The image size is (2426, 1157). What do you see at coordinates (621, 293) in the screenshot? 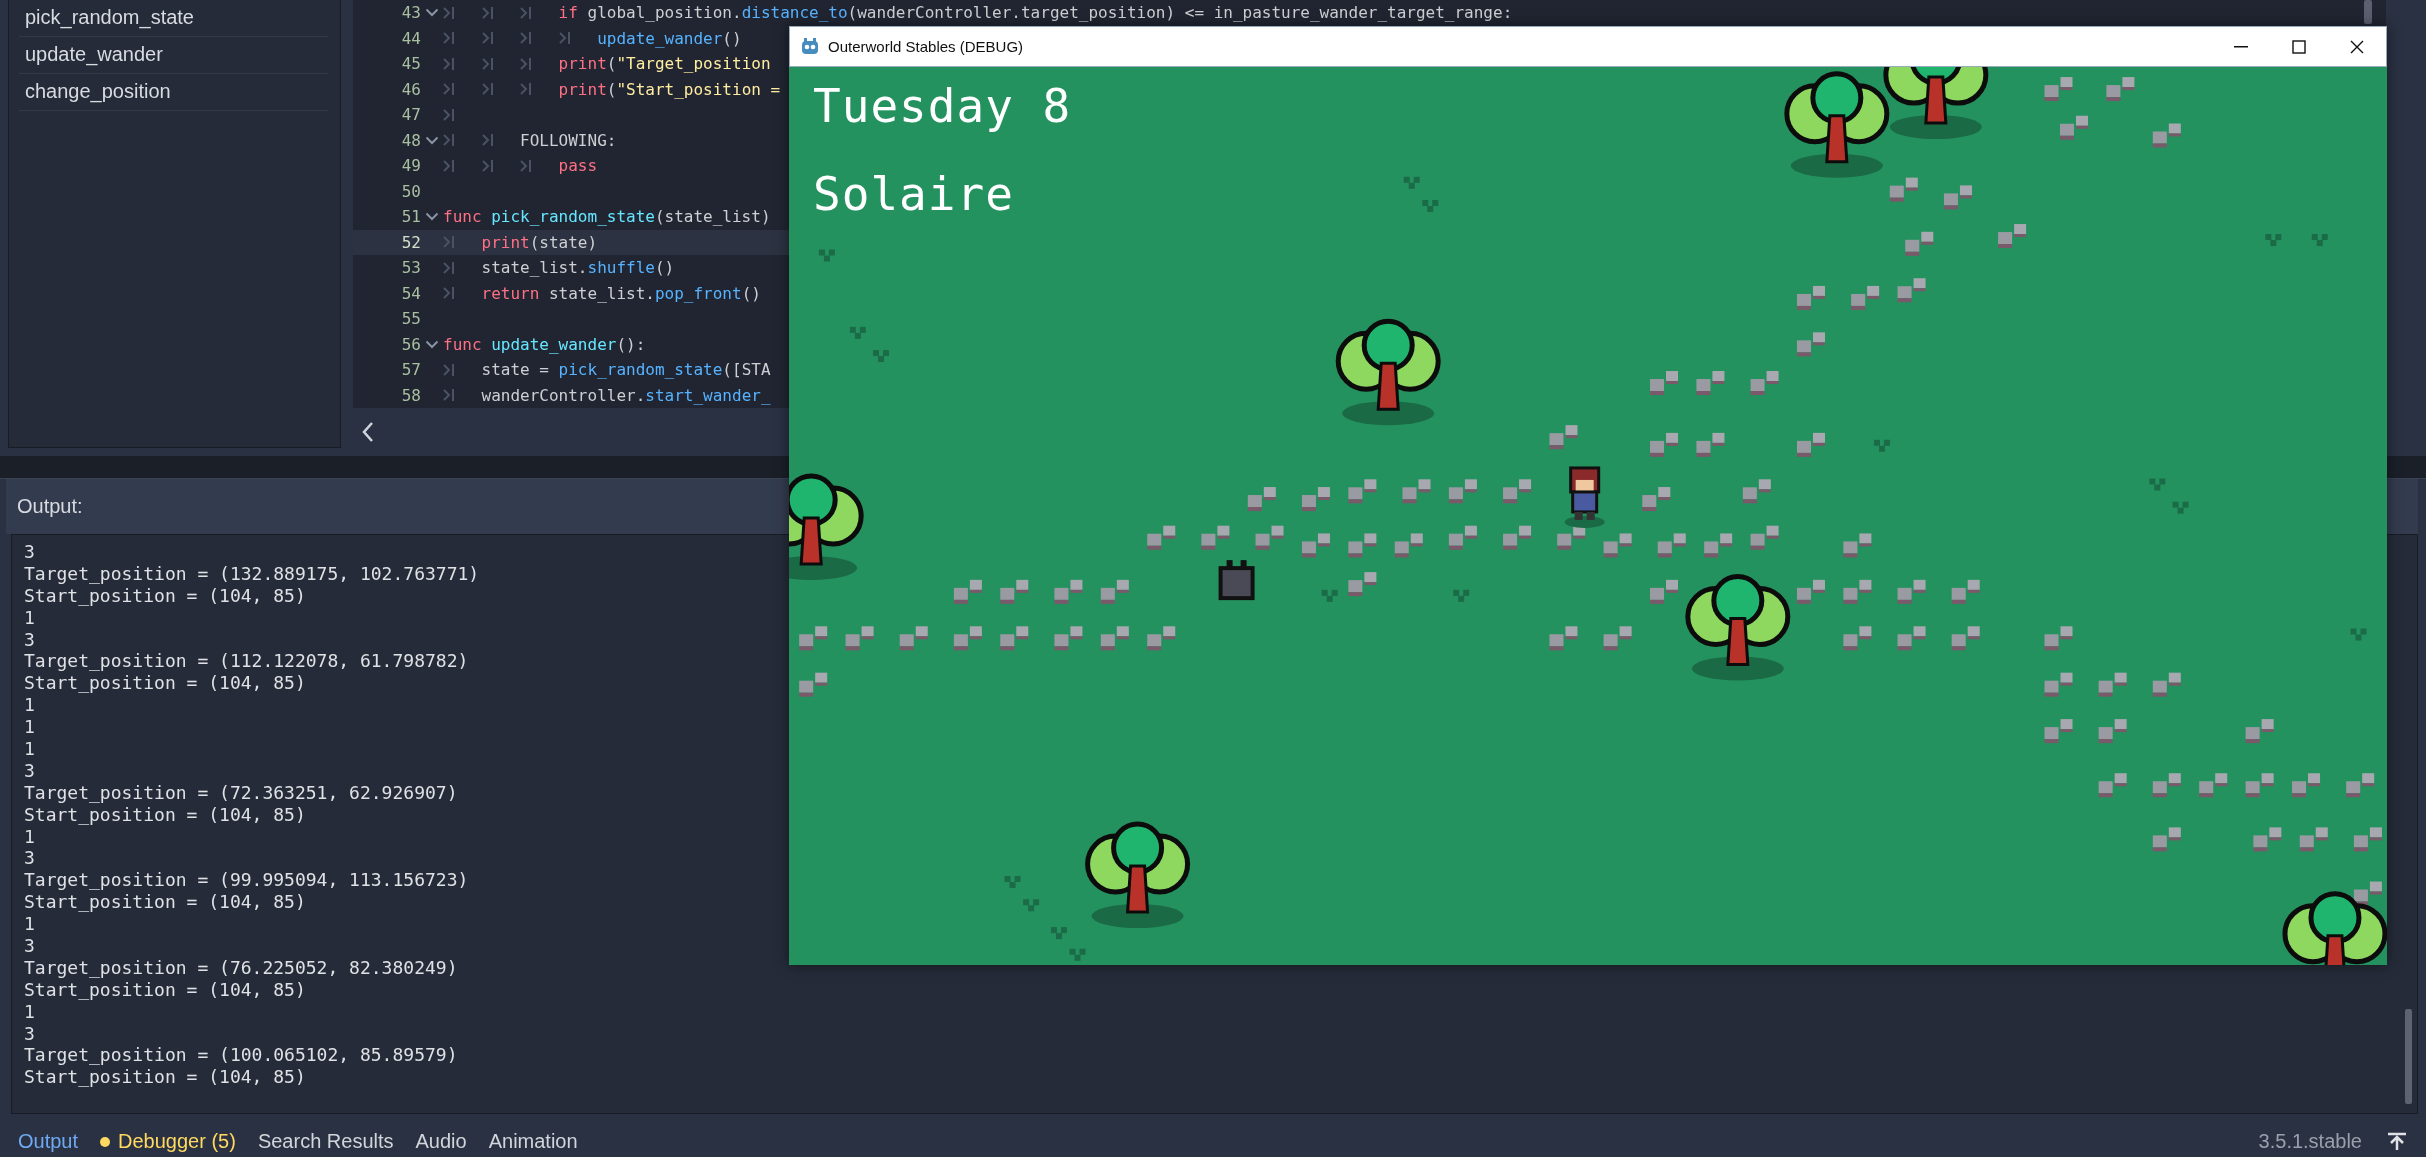
I see `code-text: return state_list.pop_front()` at bounding box center [621, 293].